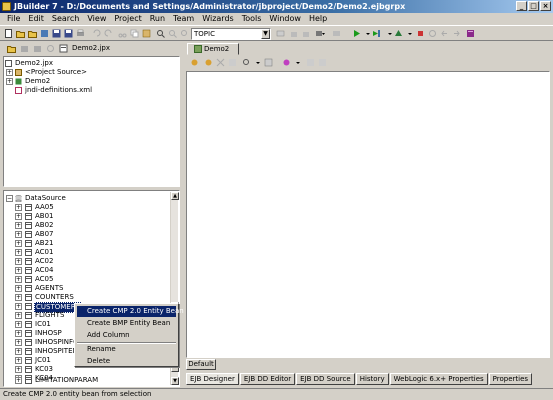 This screenshot has height=400, width=553. What do you see at coordinates (320, 33) in the screenshot?
I see `make-dropdown-icon` at bounding box center [320, 33].